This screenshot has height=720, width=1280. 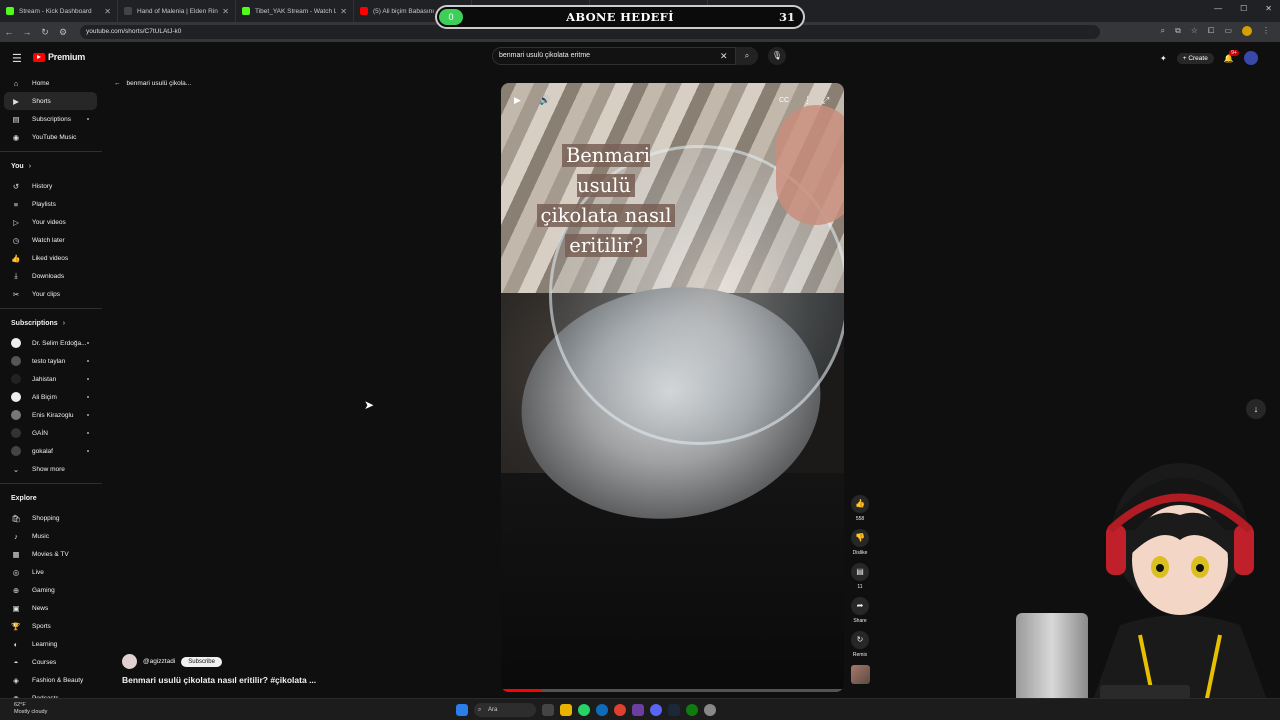 I want to click on obs-icon, so click(x=638, y=710).